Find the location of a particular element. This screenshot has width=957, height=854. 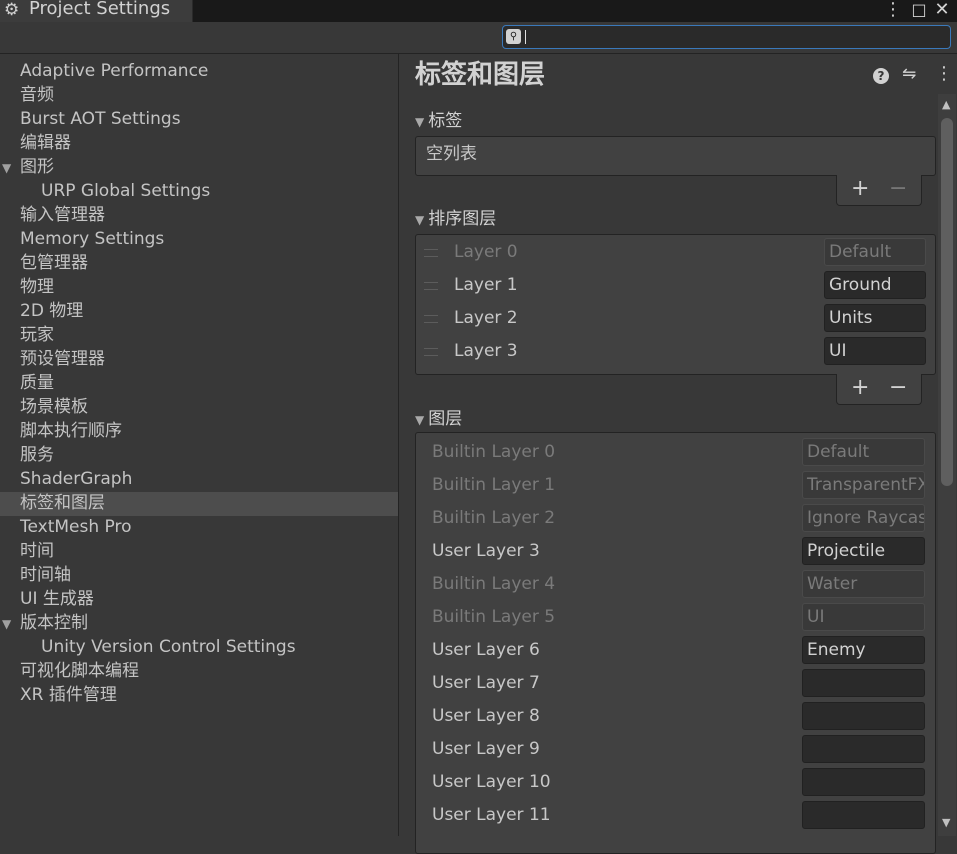

sidebar-item: XR 插件管理 is located at coordinates (199, 696).